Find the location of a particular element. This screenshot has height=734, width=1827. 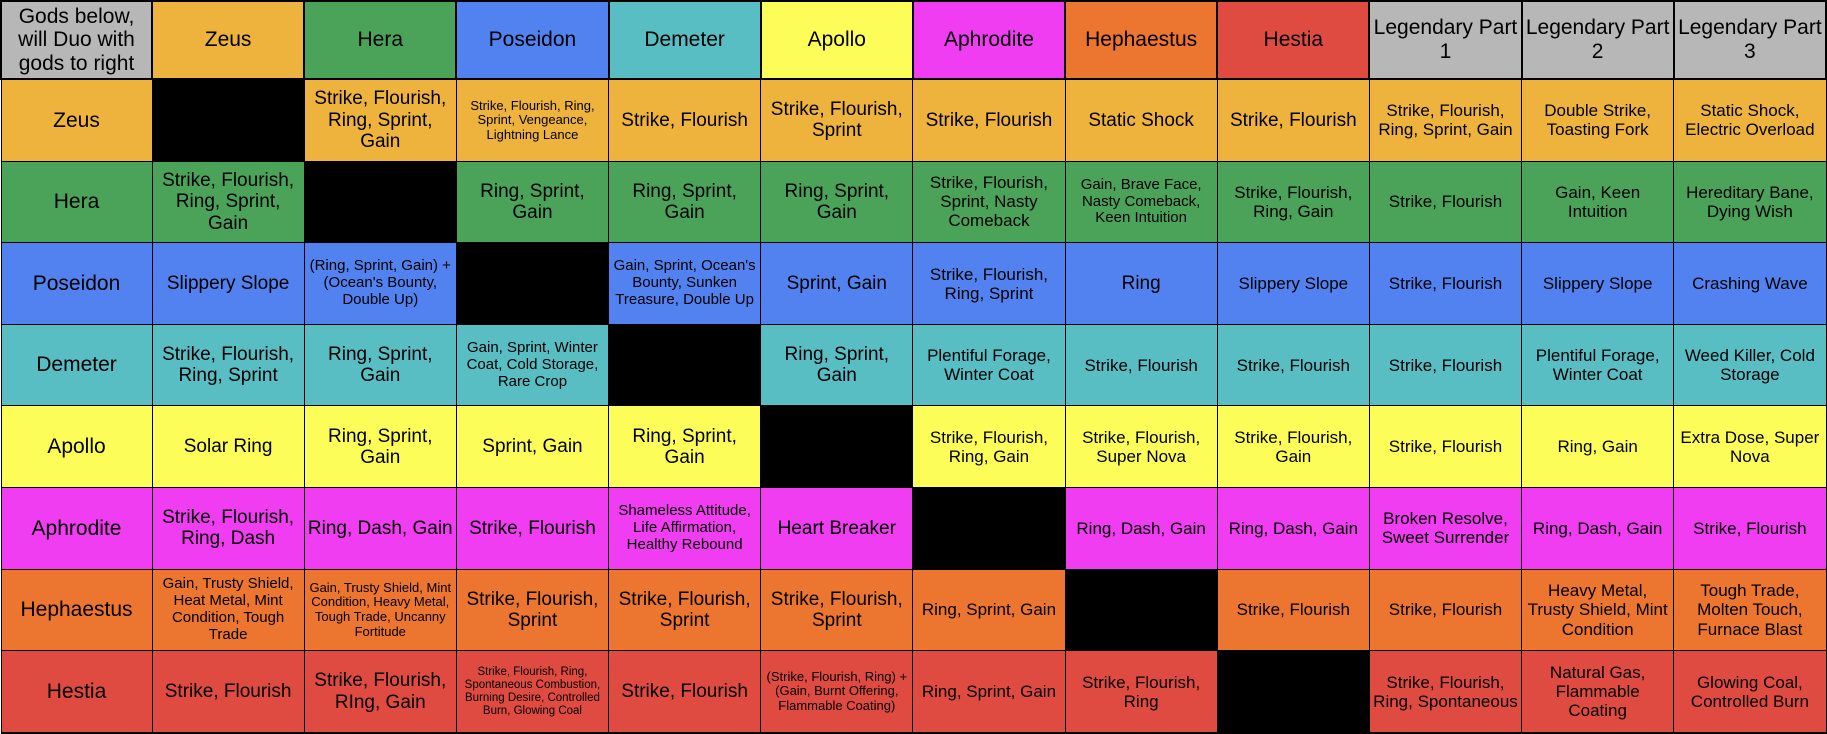

cell-duo-boons: Tough Trade, Molten Touch, Furnace Blast is located at coordinates (1750, 610).